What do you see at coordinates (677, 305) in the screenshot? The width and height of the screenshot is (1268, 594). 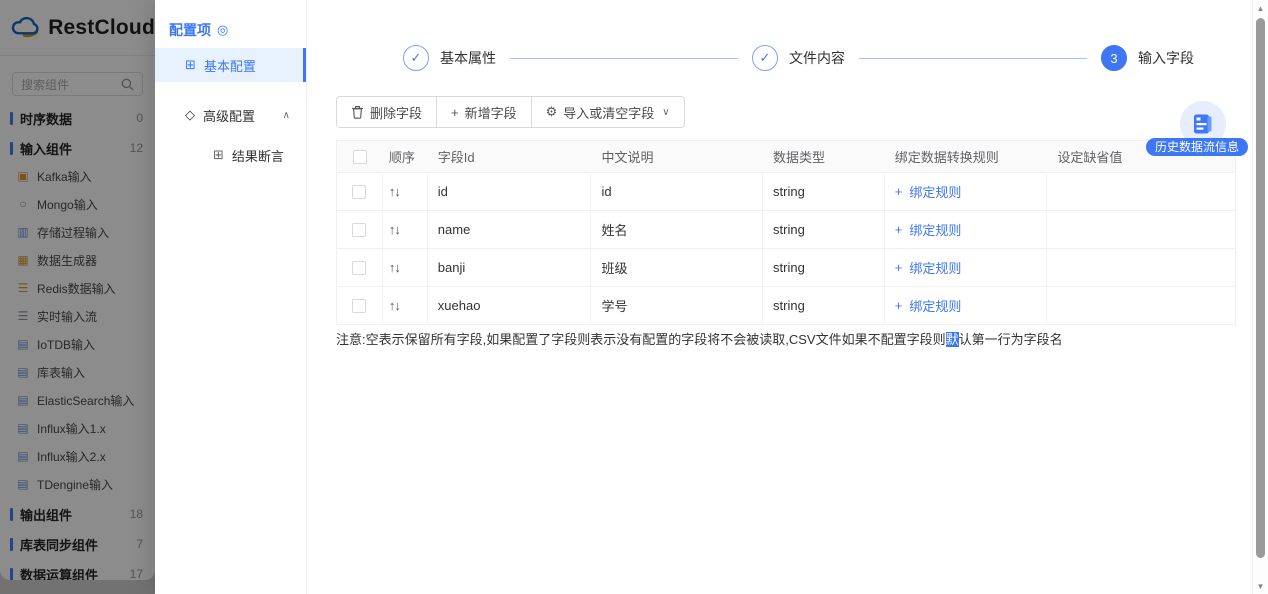 I see `cell-cn-name: 学号` at bounding box center [677, 305].